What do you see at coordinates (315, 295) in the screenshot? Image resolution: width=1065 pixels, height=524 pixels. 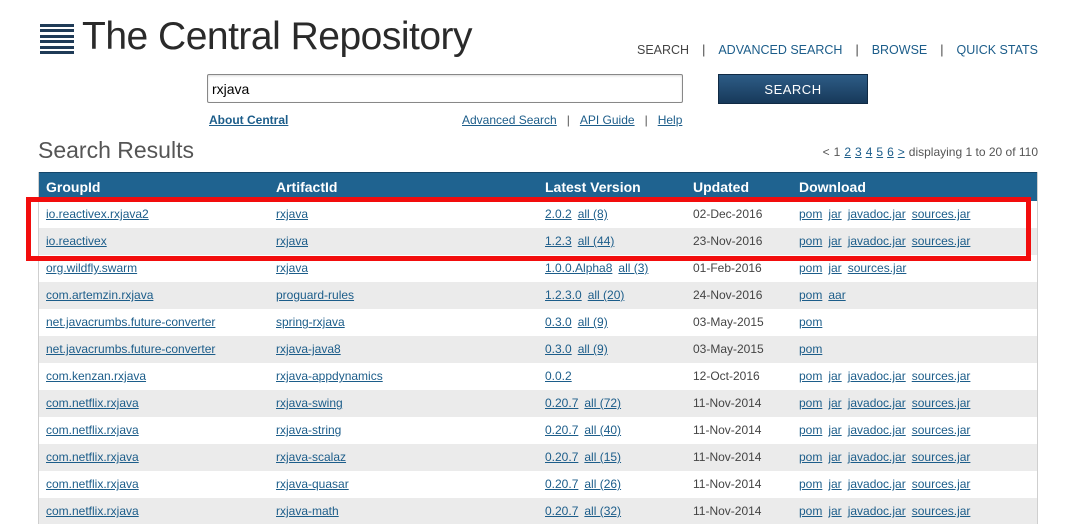 I see `artifactid-link: proguard-rules` at bounding box center [315, 295].